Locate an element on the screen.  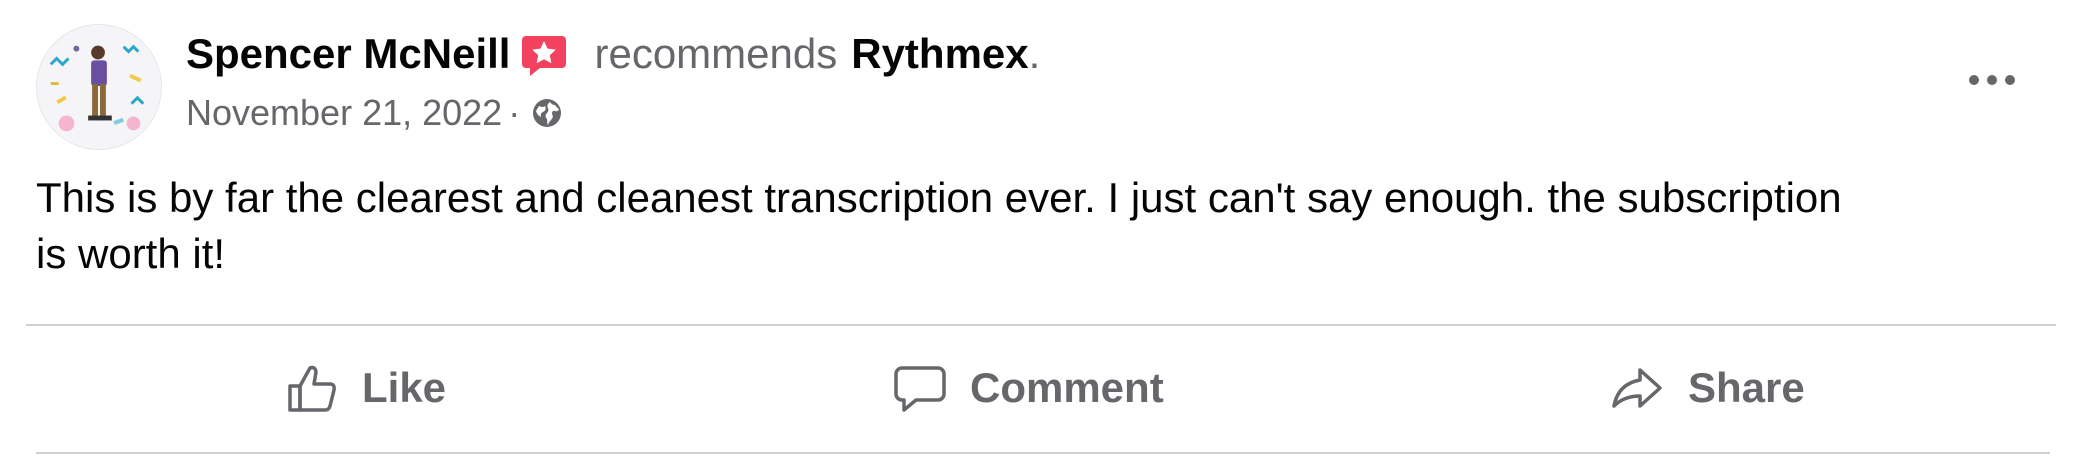
more-options-icon is located at coordinates (1992, 80).